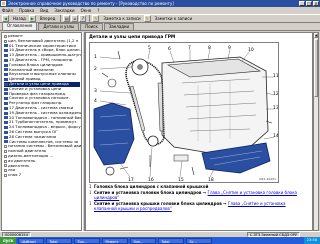  Describe the element at coordinates (3, 3) in the screenshot. I see `app-icon` at that location.